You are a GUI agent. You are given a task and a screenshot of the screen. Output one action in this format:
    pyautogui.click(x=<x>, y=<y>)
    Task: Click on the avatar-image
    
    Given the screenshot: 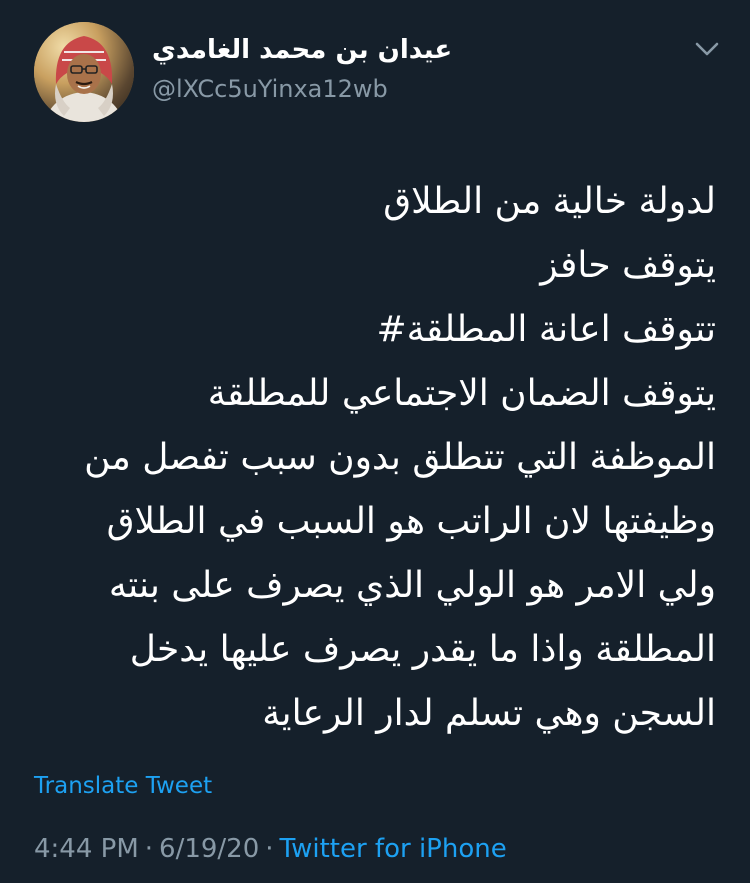 What is the action you would take?
    pyautogui.click(x=84, y=72)
    